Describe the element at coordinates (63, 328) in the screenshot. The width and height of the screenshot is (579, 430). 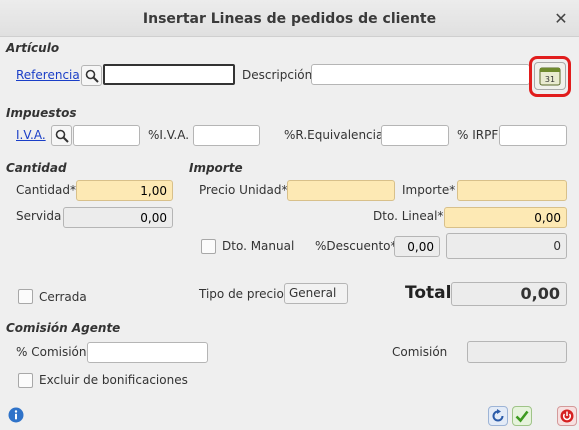
I see `section-comision-agente: Comisión Agente` at that location.